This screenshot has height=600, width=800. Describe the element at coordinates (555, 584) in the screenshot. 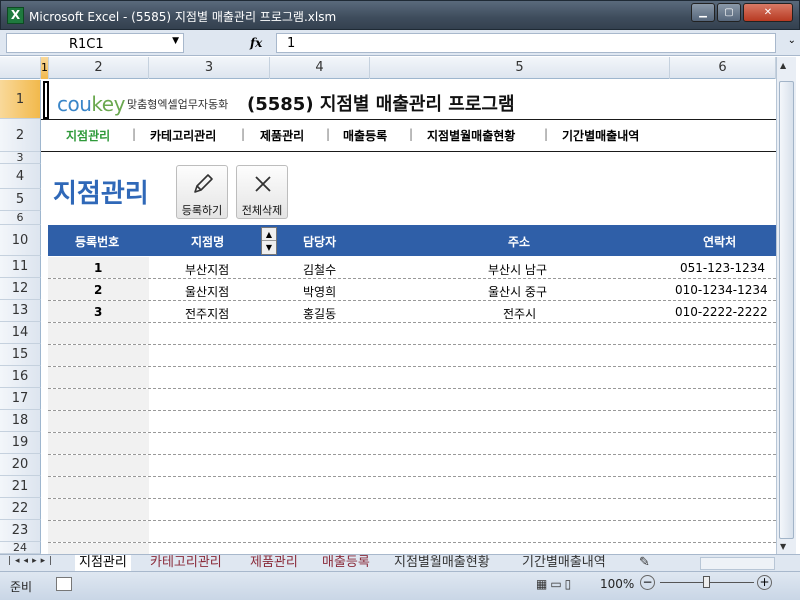

I see `view-mode-icons: ▦▭▯` at that location.